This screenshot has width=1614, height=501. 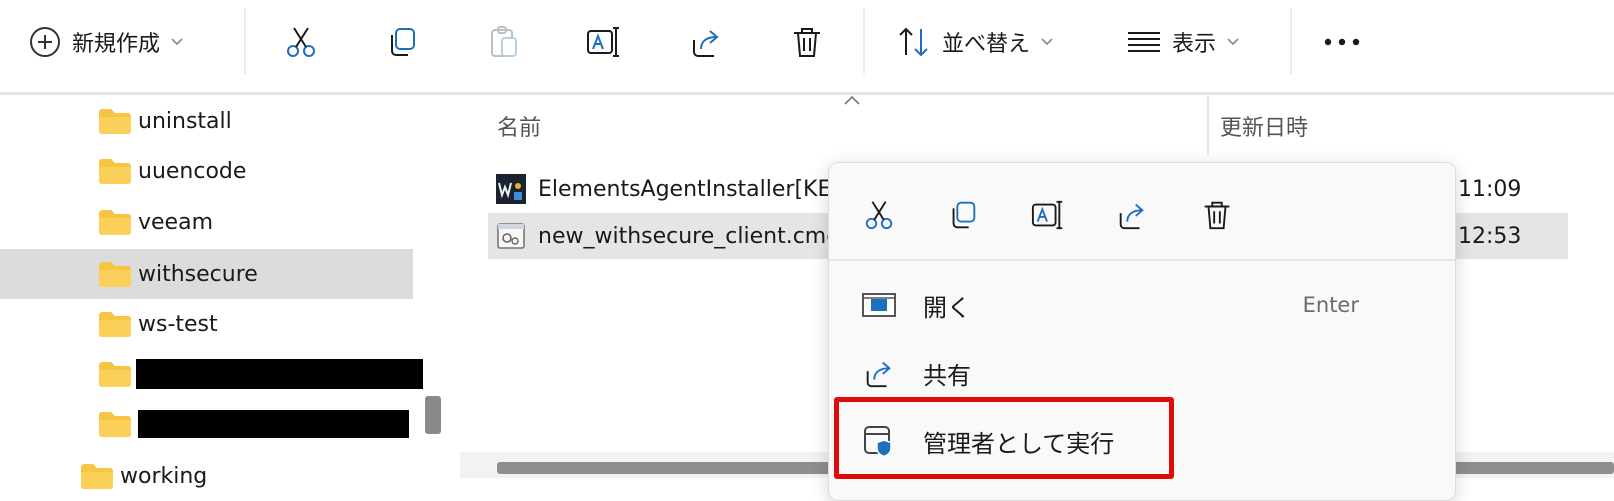 What do you see at coordinates (1490, 236) in the screenshot?
I see `file-modified-time: 12:53` at bounding box center [1490, 236].